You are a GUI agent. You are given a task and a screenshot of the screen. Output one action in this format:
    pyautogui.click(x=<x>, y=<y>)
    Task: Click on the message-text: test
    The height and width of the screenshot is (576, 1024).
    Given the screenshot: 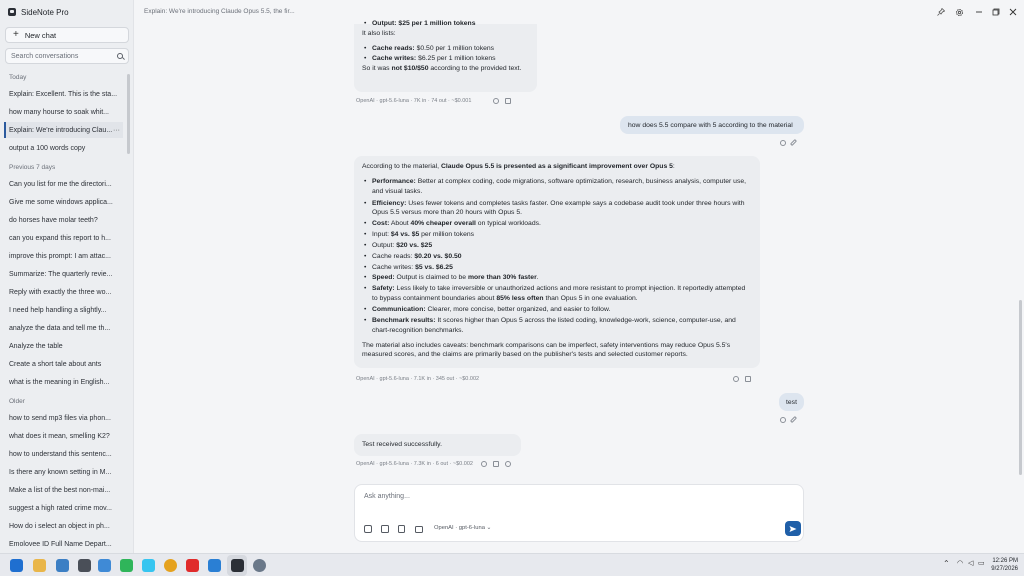 What is the action you would take?
    pyautogui.click(x=791, y=402)
    